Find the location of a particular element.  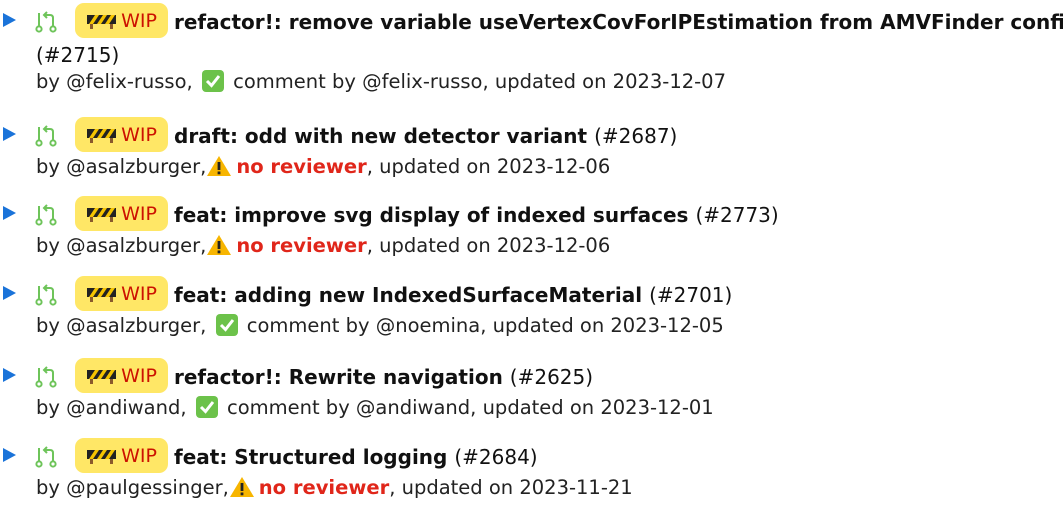

pr-title: refactor!: Rewrite navigation (#2625) is located at coordinates (383, 377).